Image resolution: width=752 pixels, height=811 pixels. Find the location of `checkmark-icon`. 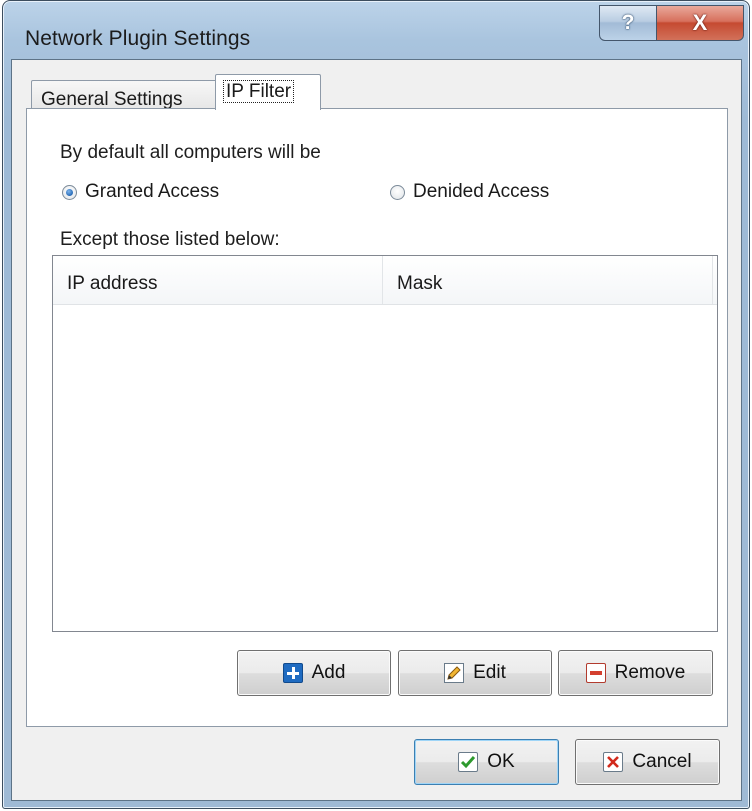

checkmark-icon is located at coordinates (468, 762).